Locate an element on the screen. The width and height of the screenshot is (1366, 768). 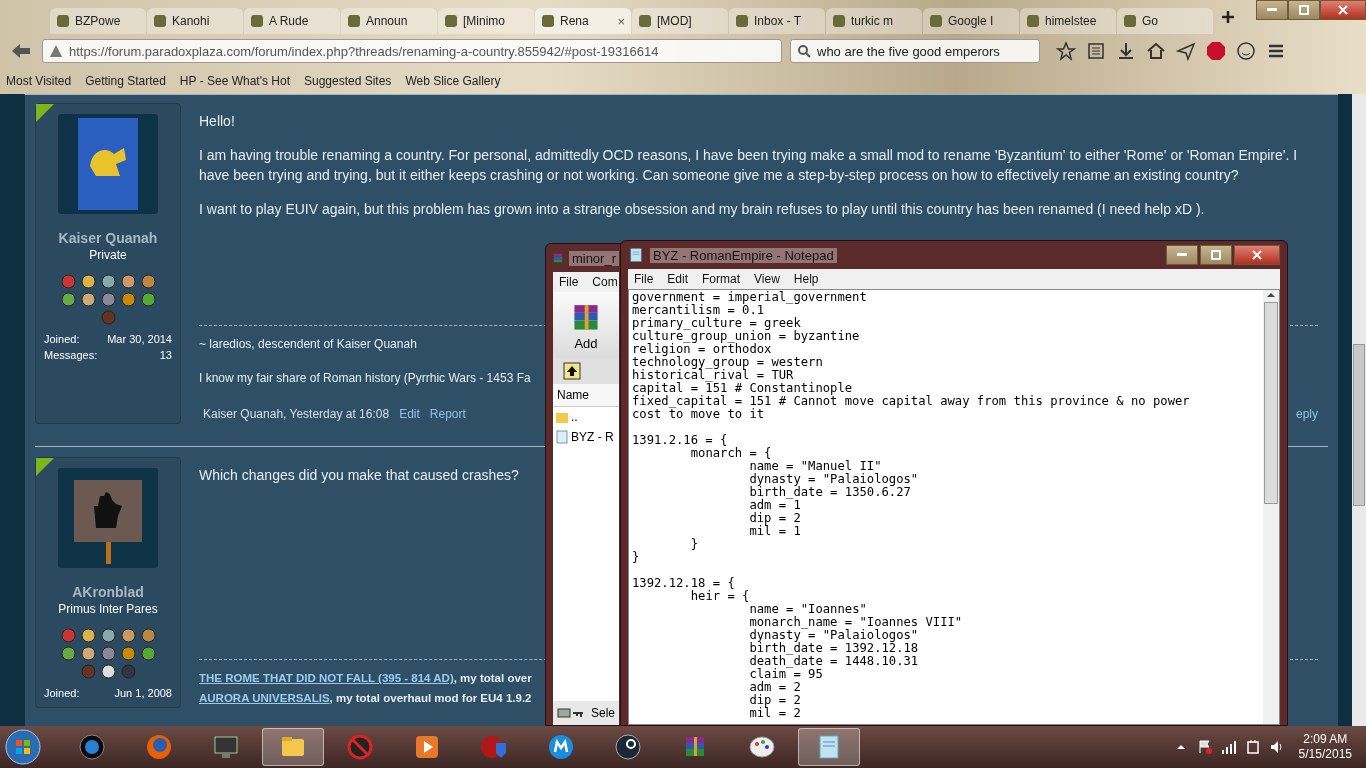
menu-item: Edit is located at coordinates (678, 279).